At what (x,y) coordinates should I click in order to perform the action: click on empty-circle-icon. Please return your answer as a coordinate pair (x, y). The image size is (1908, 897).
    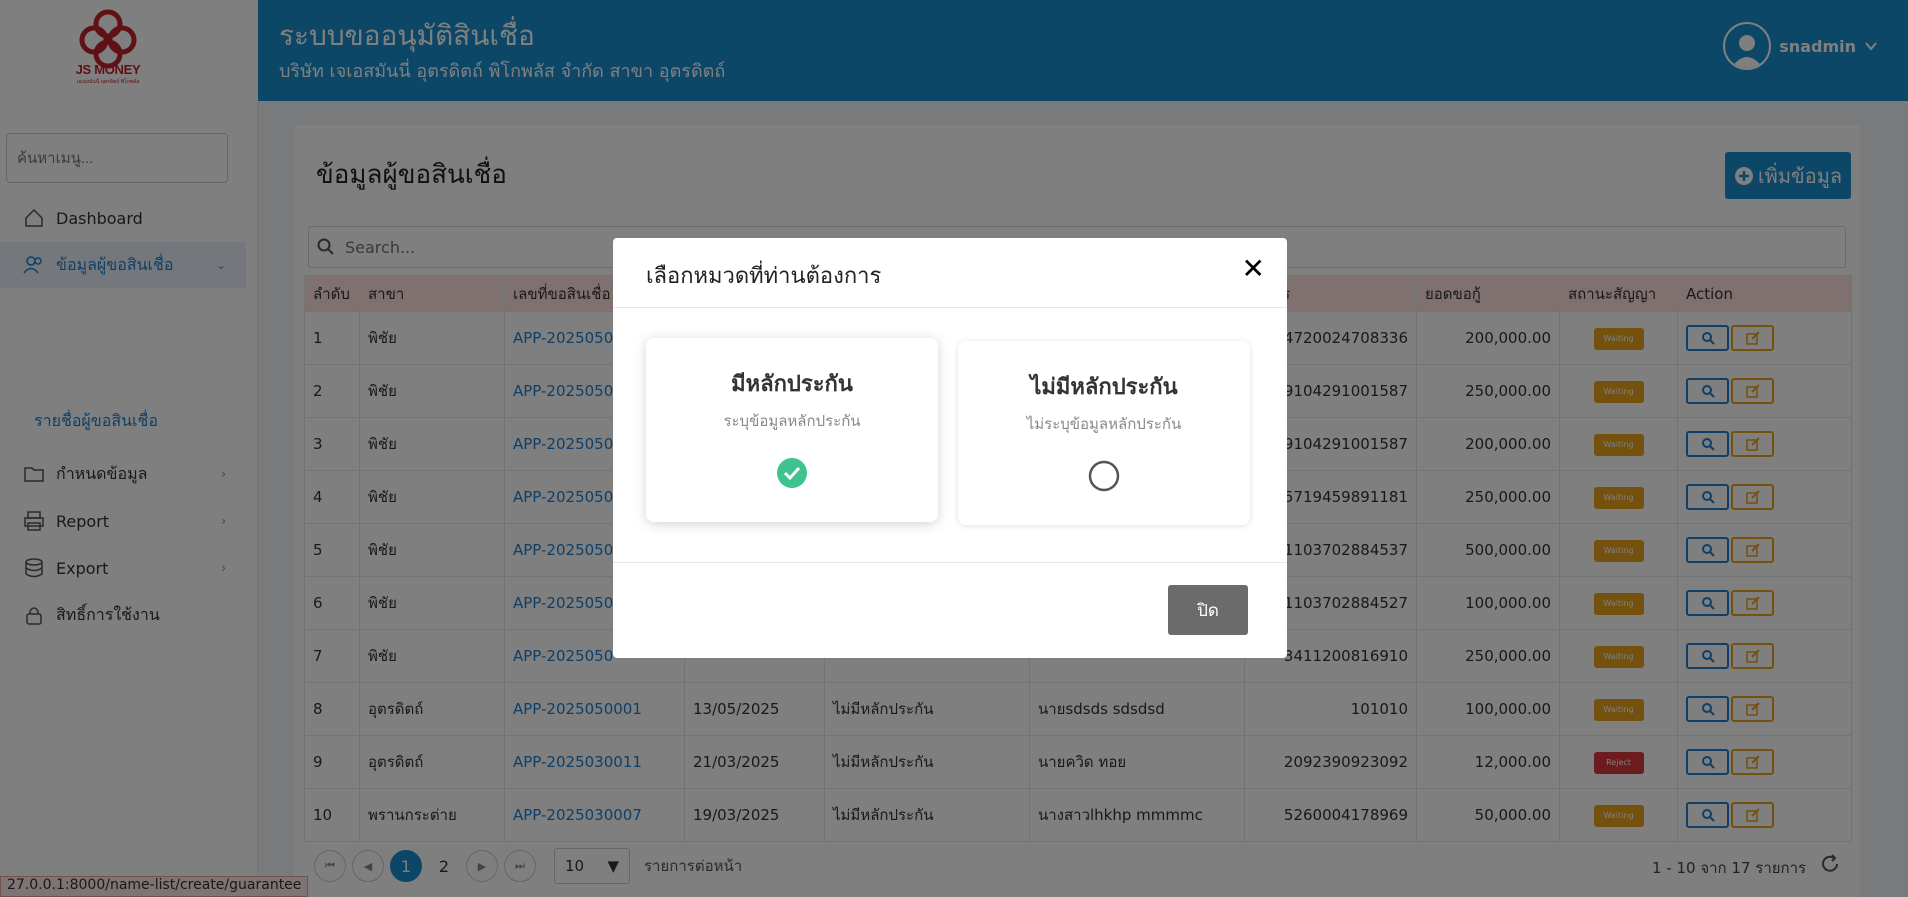
    Looking at the image, I should click on (1104, 476).